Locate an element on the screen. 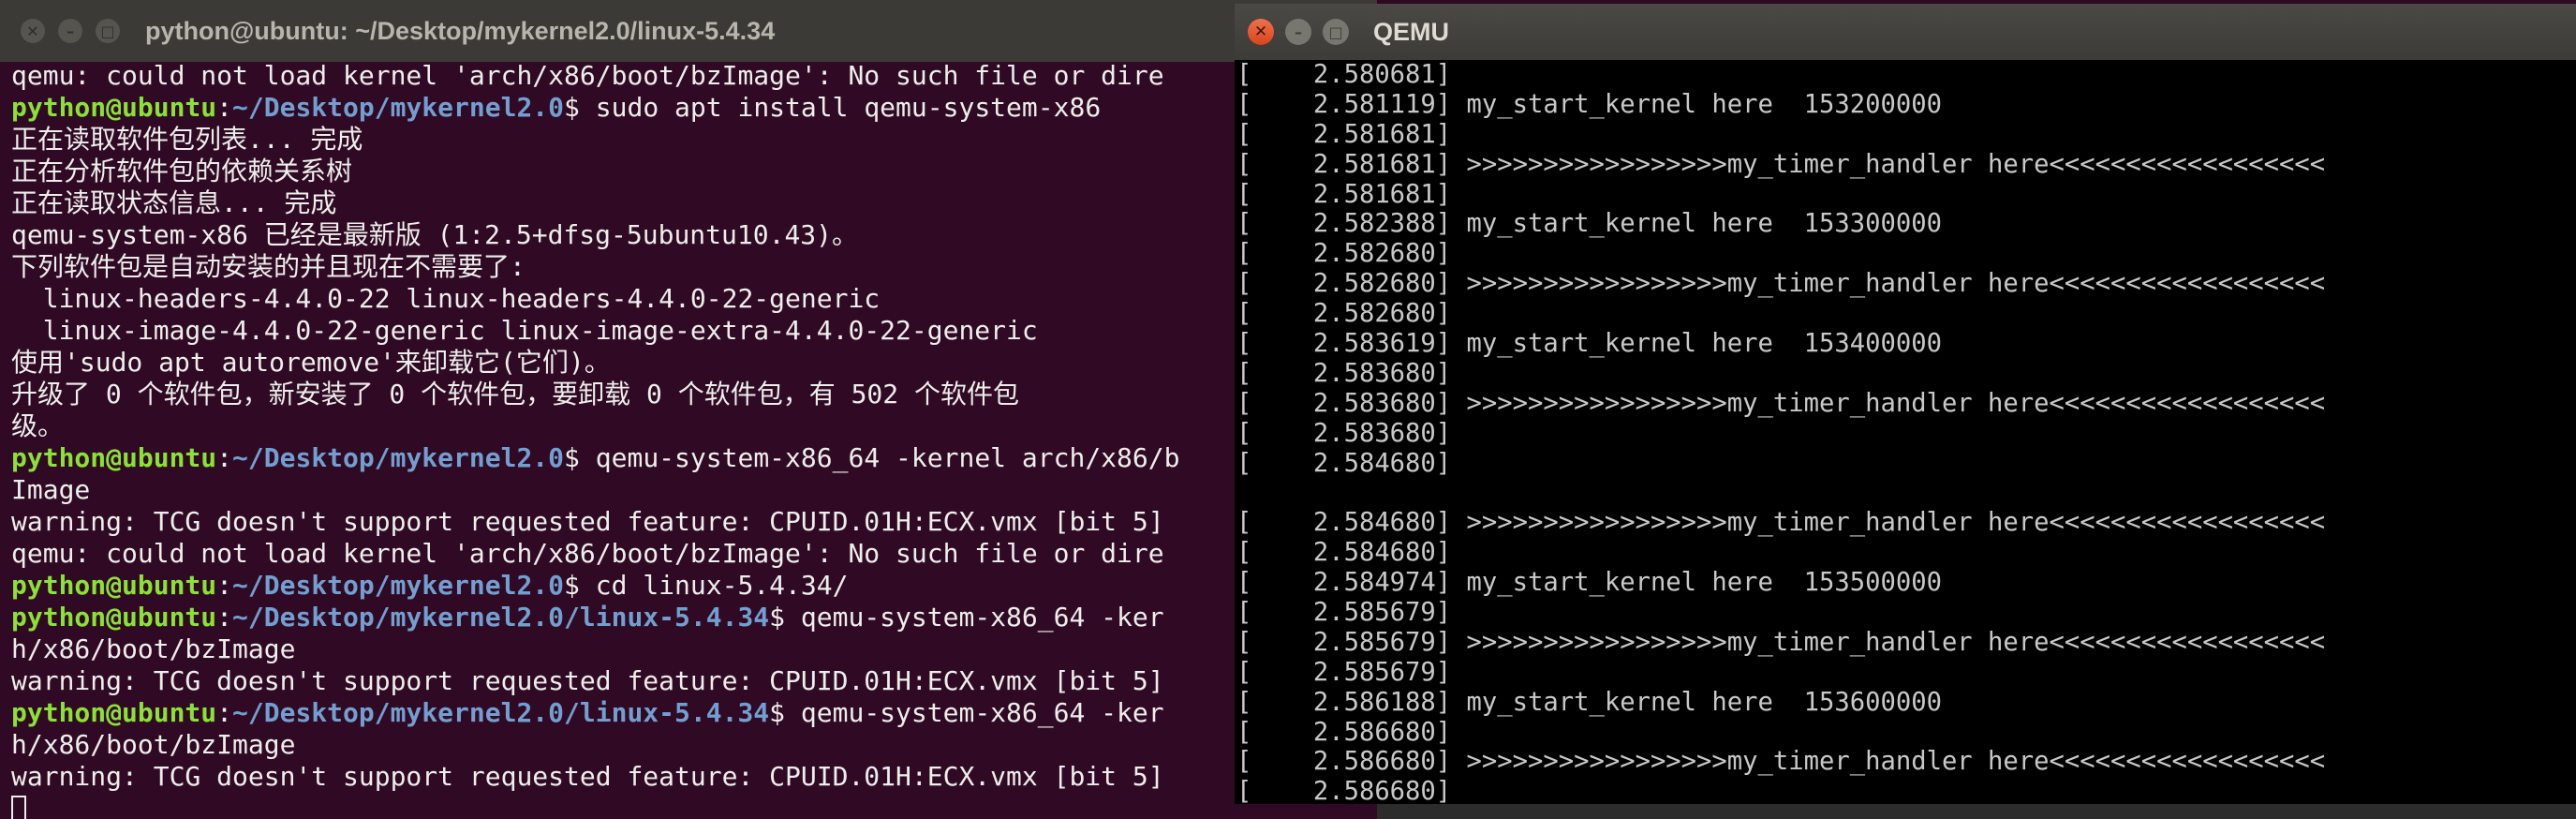  terminal-line: 使用'sudo apt autoremove'来卸载它(它们)。 is located at coordinates (311, 362).